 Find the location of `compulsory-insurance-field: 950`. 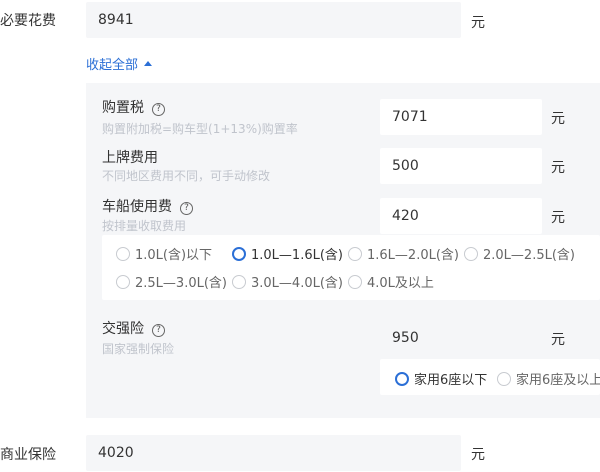

compulsory-insurance-field: 950 is located at coordinates (461, 338).